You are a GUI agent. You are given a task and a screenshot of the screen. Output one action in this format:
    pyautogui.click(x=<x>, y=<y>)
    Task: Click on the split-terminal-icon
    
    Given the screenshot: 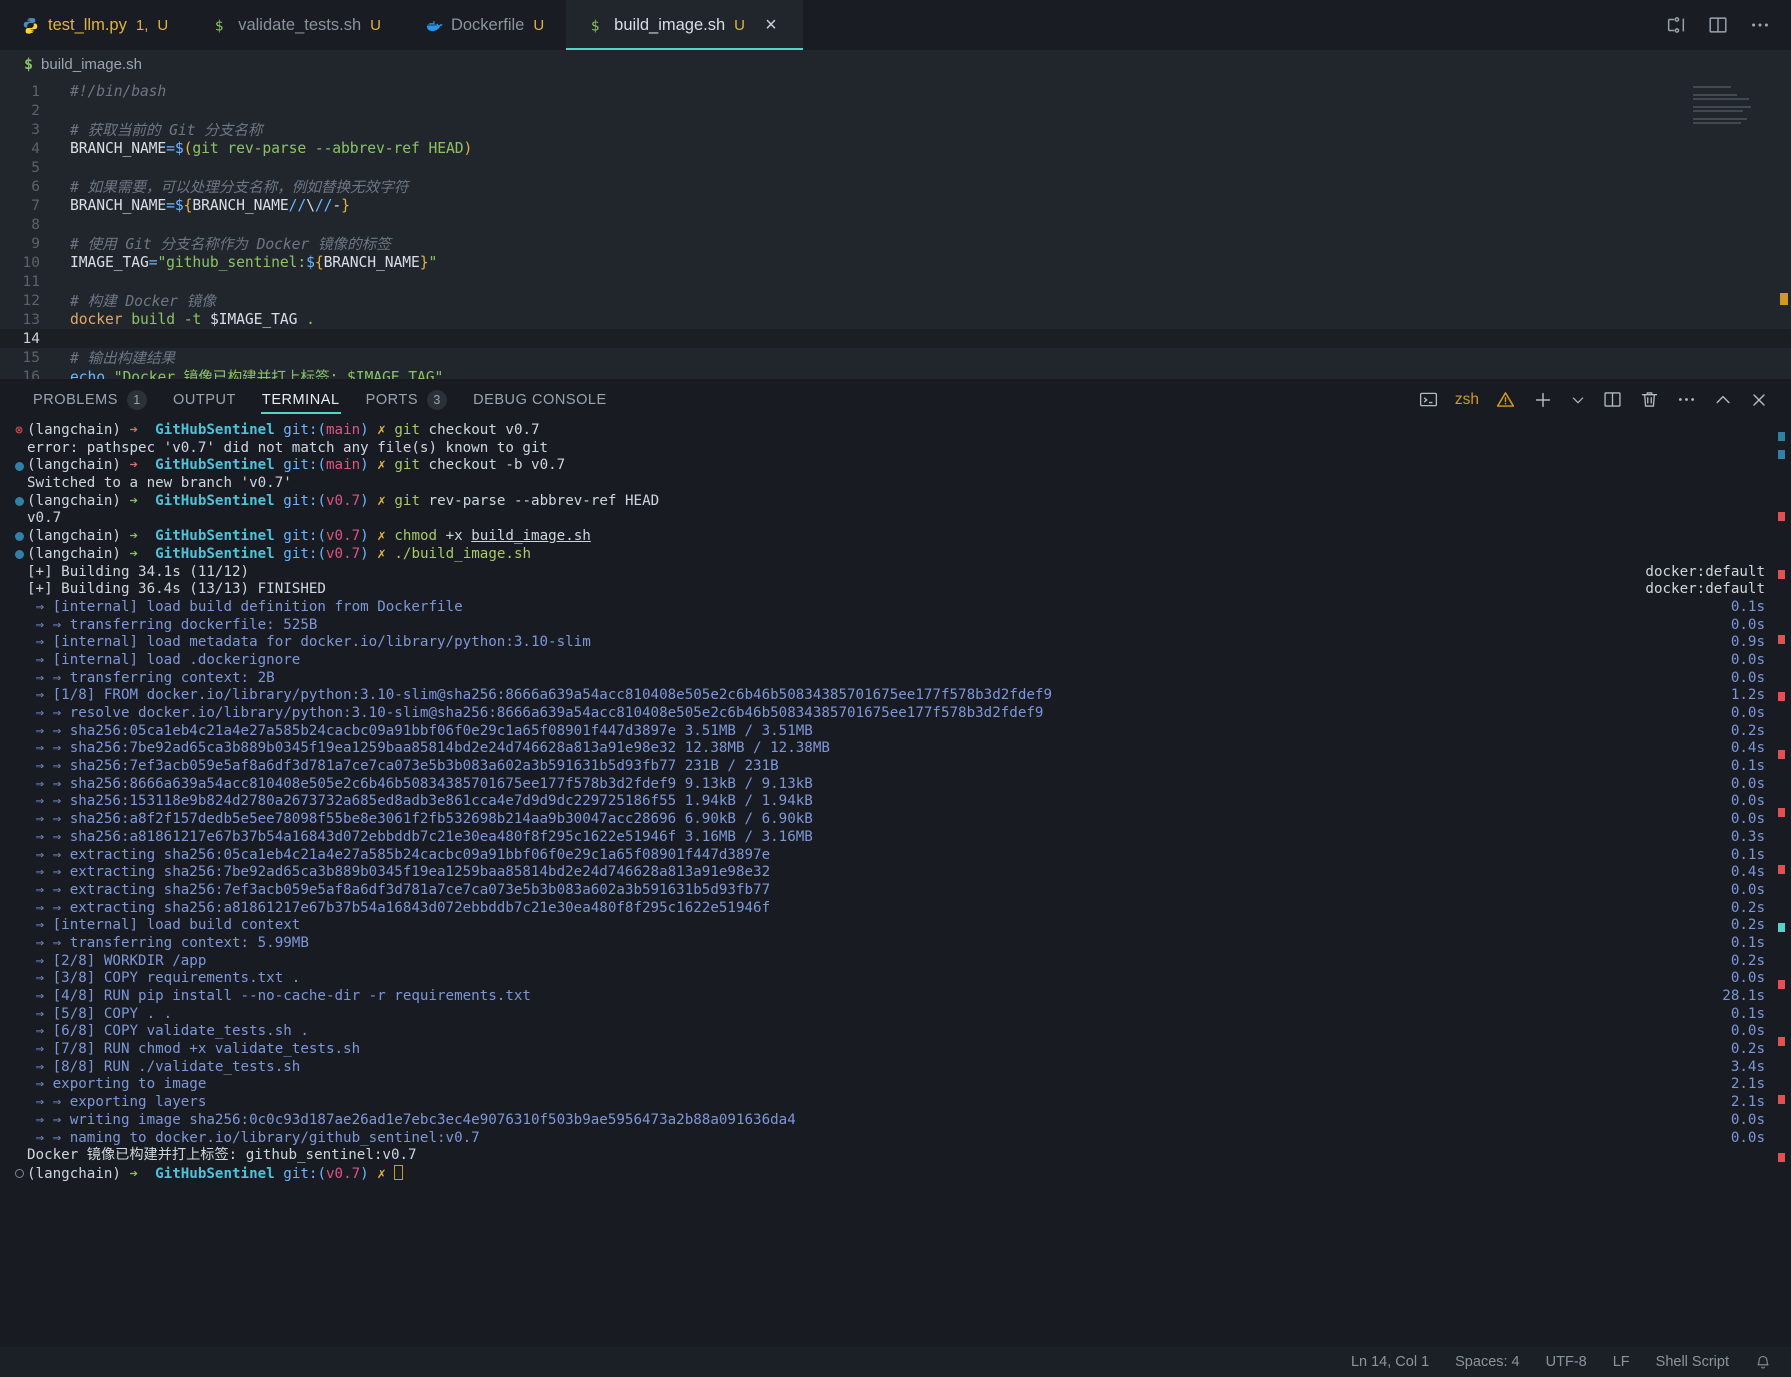 What is the action you would take?
    pyautogui.click(x=1612, y=399)
    